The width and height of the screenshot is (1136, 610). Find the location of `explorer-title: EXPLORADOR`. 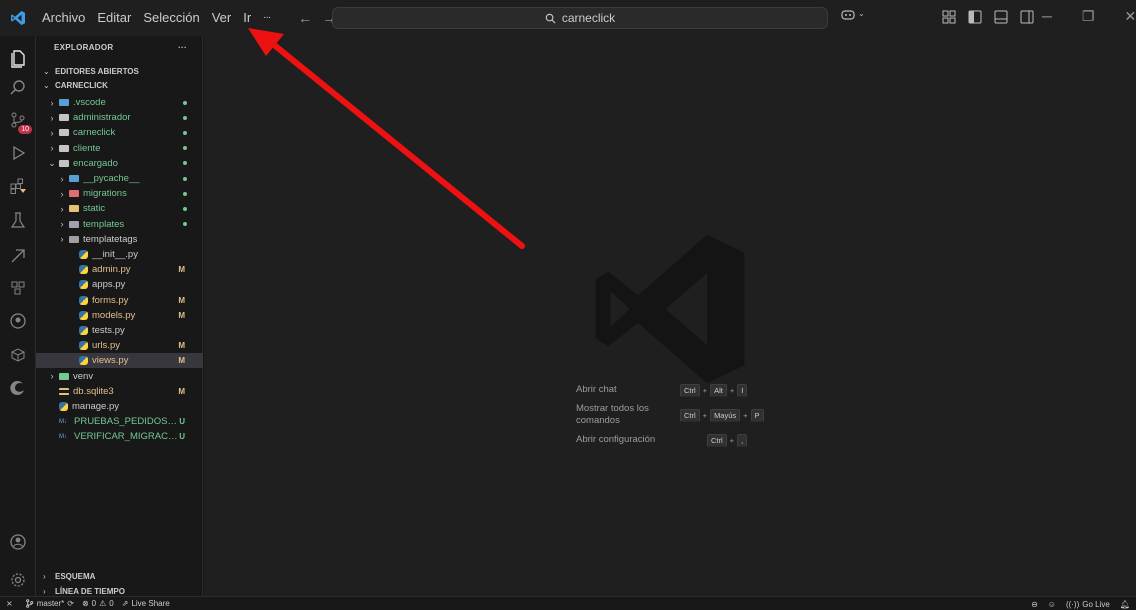

explorer-title: EXPLORADOR is located at coordinates (84, 47).